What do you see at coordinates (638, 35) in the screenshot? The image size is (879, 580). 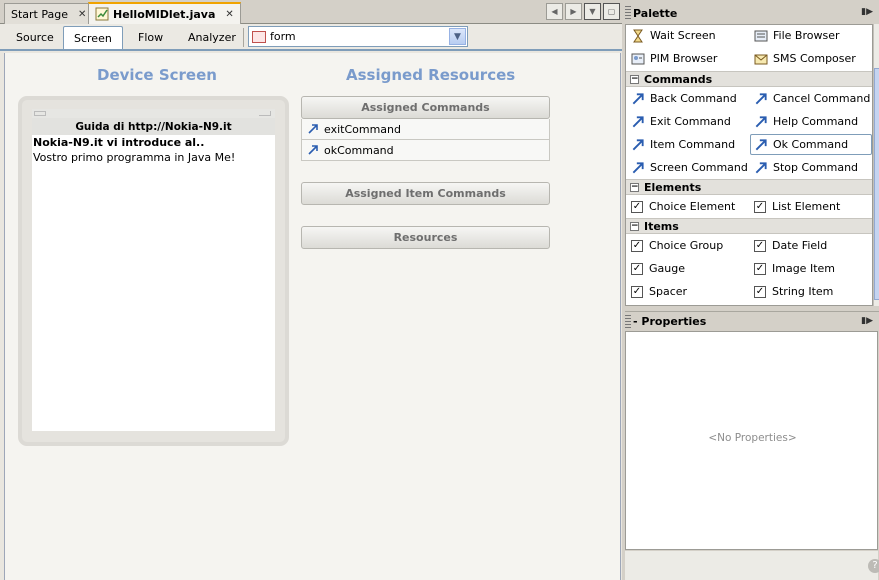 I see `hourglass-icon` at bounding box center [638, 35].